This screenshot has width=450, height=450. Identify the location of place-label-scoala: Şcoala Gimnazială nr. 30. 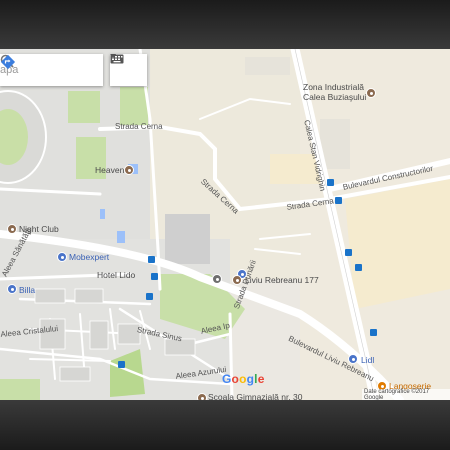
(255, 396).